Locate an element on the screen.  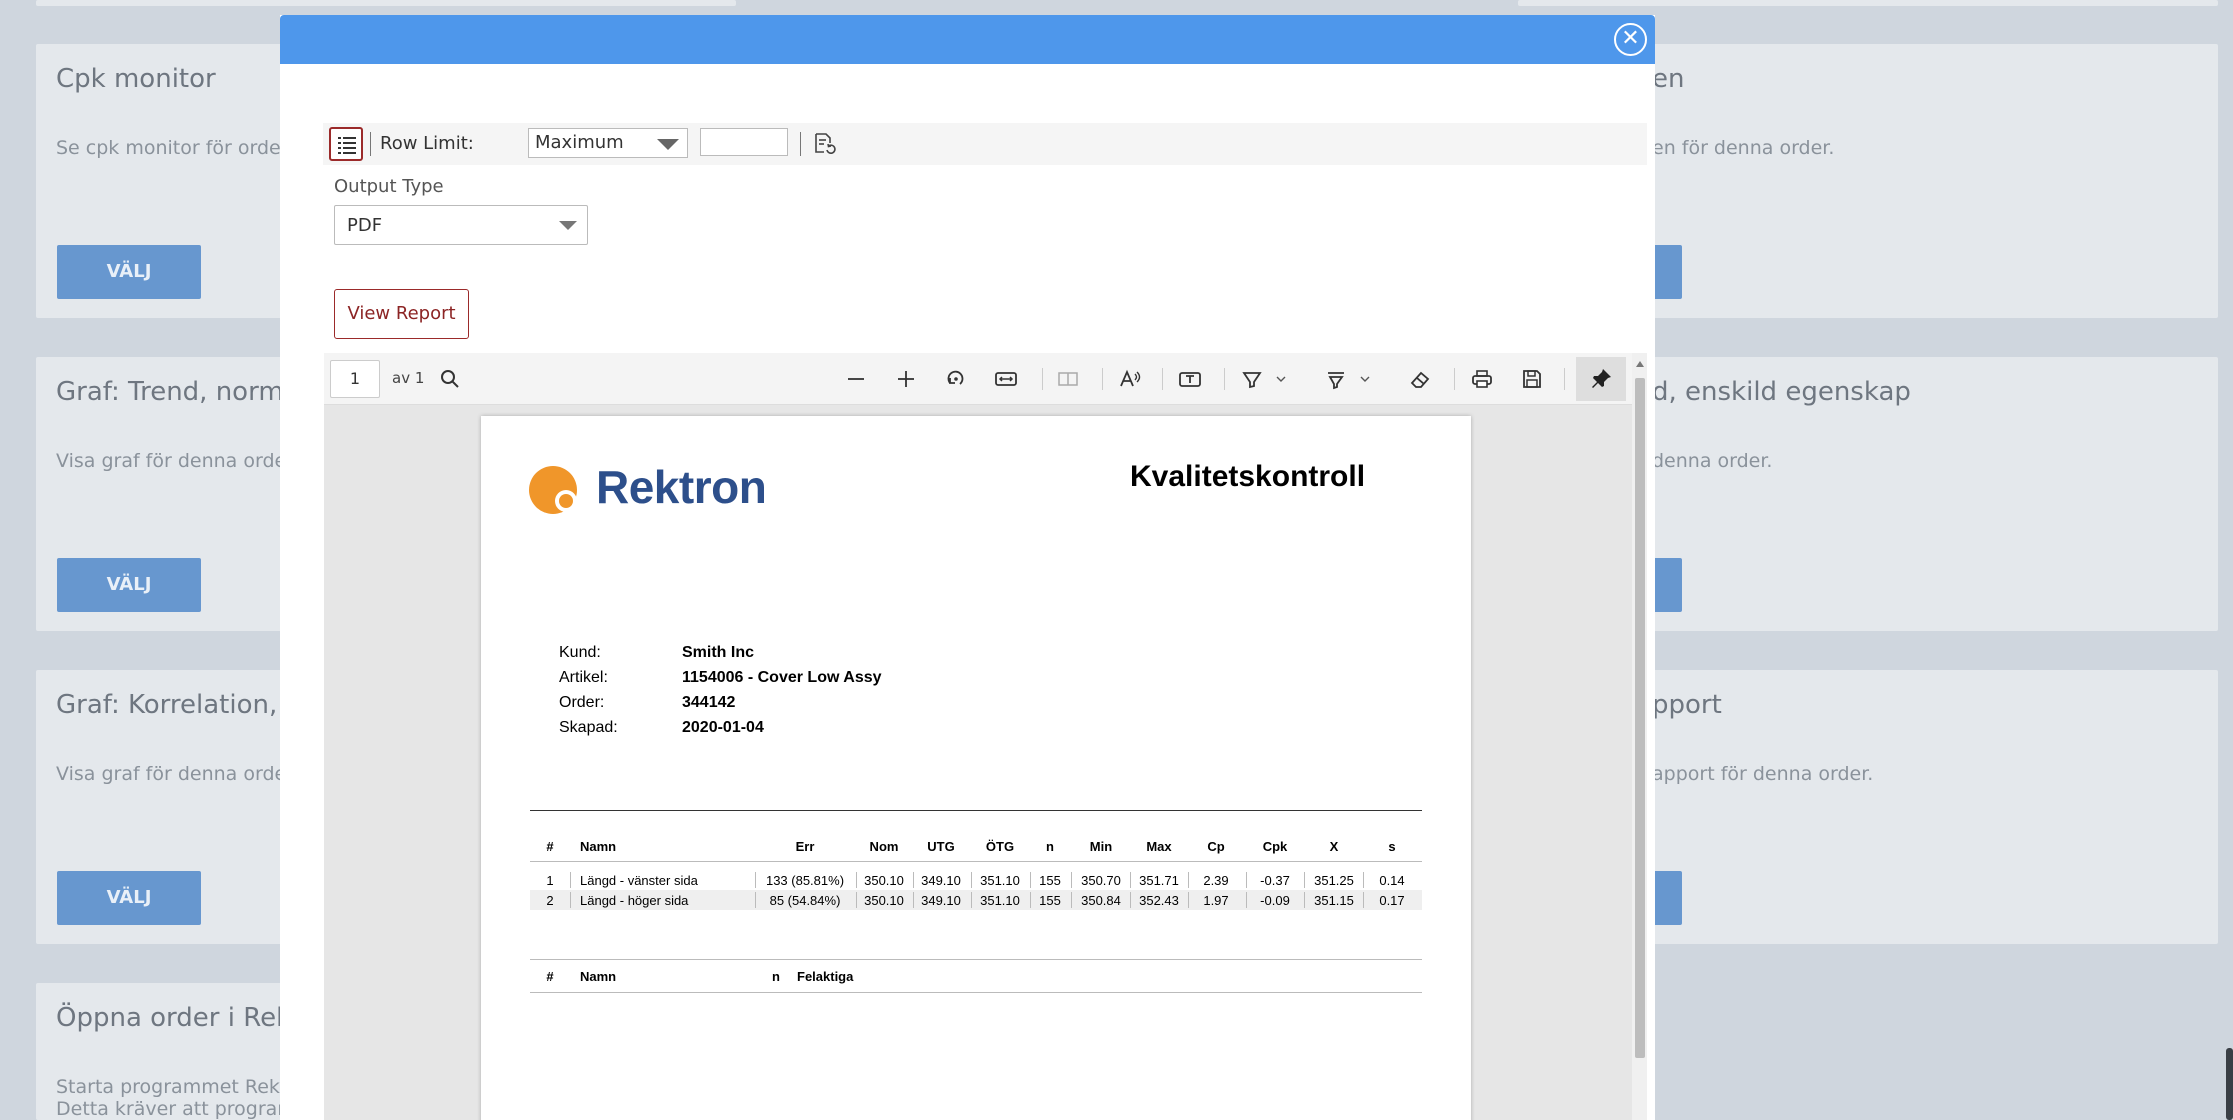
bg-strip is located at coordinates (386, 3).